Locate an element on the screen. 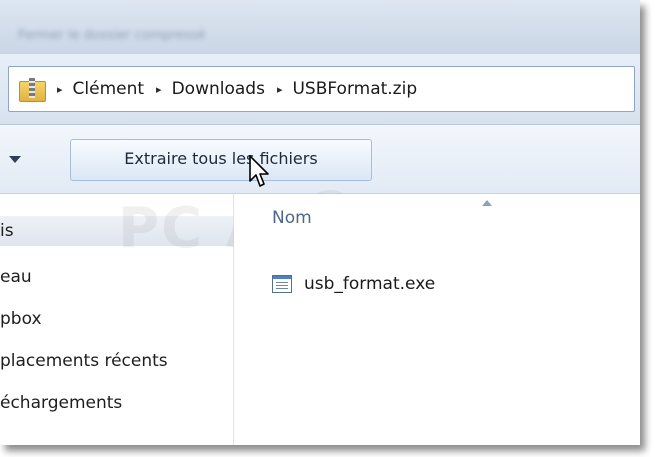 The width and height of the screenshot is (655, 457). nav-item-dropbox: pbox is located at coordinates (116, 319).